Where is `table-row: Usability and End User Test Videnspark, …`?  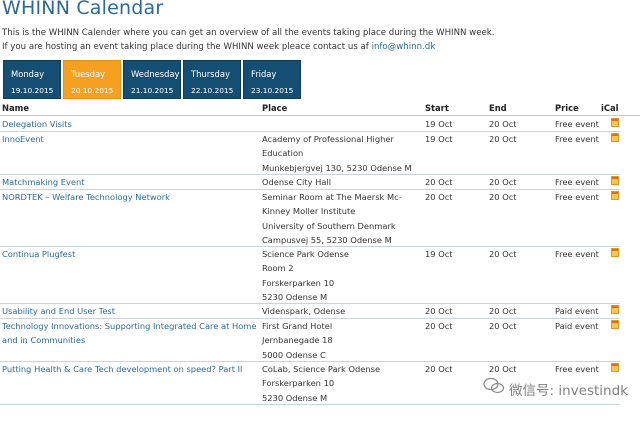 table-row: Usability and End User Test Videnspark, … is located at coordinates (310, 311).